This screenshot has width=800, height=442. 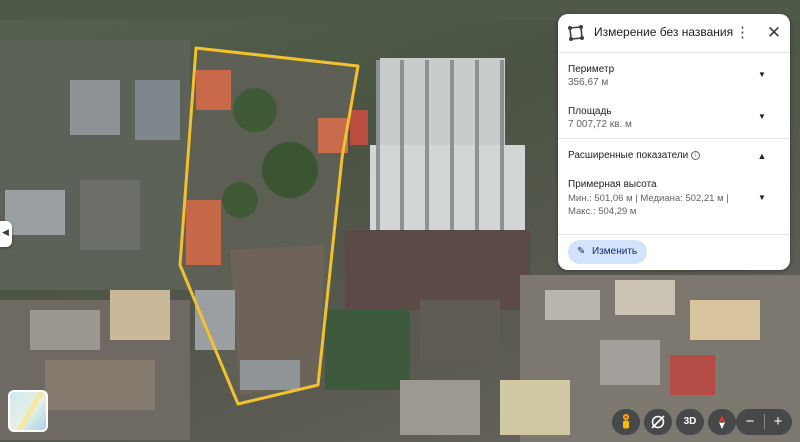 I want to click on pencil-icon: ✎, so click(x=581, y=251).